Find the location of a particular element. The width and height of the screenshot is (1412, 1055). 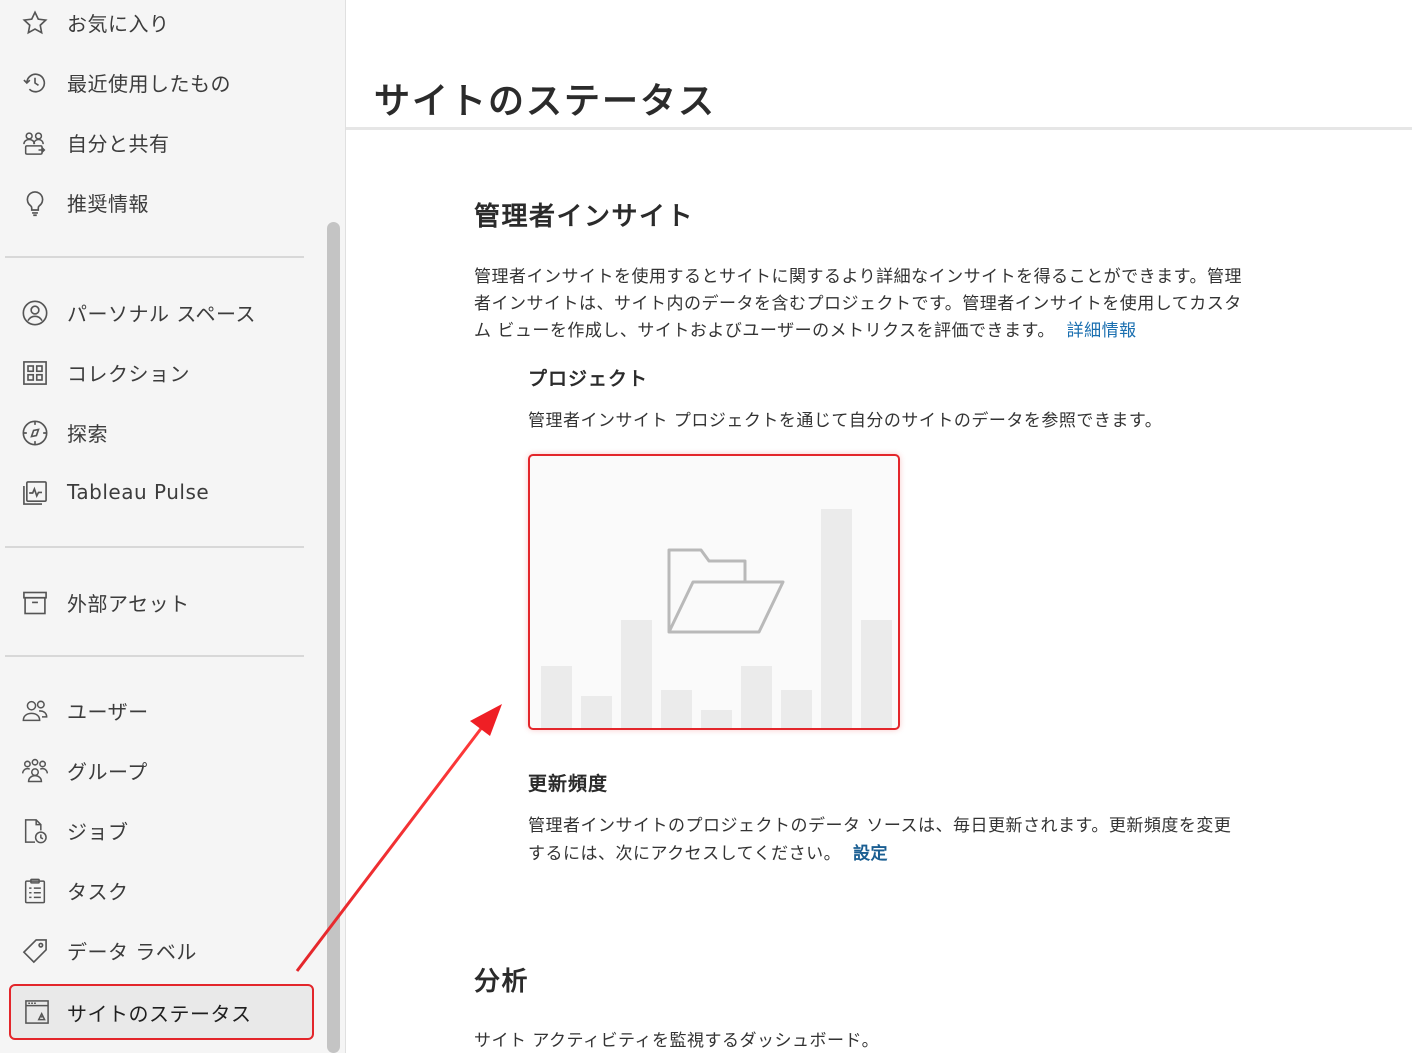

sidebar-item-collections: コレクション is located at coordinates (160, 372).